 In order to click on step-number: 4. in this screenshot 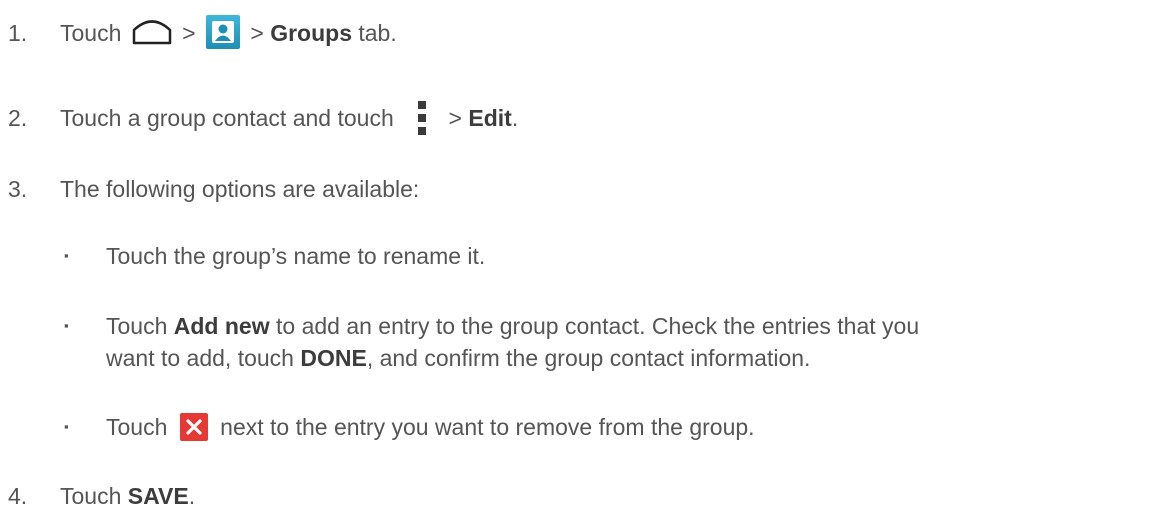, I will do `click(18, 496)`.